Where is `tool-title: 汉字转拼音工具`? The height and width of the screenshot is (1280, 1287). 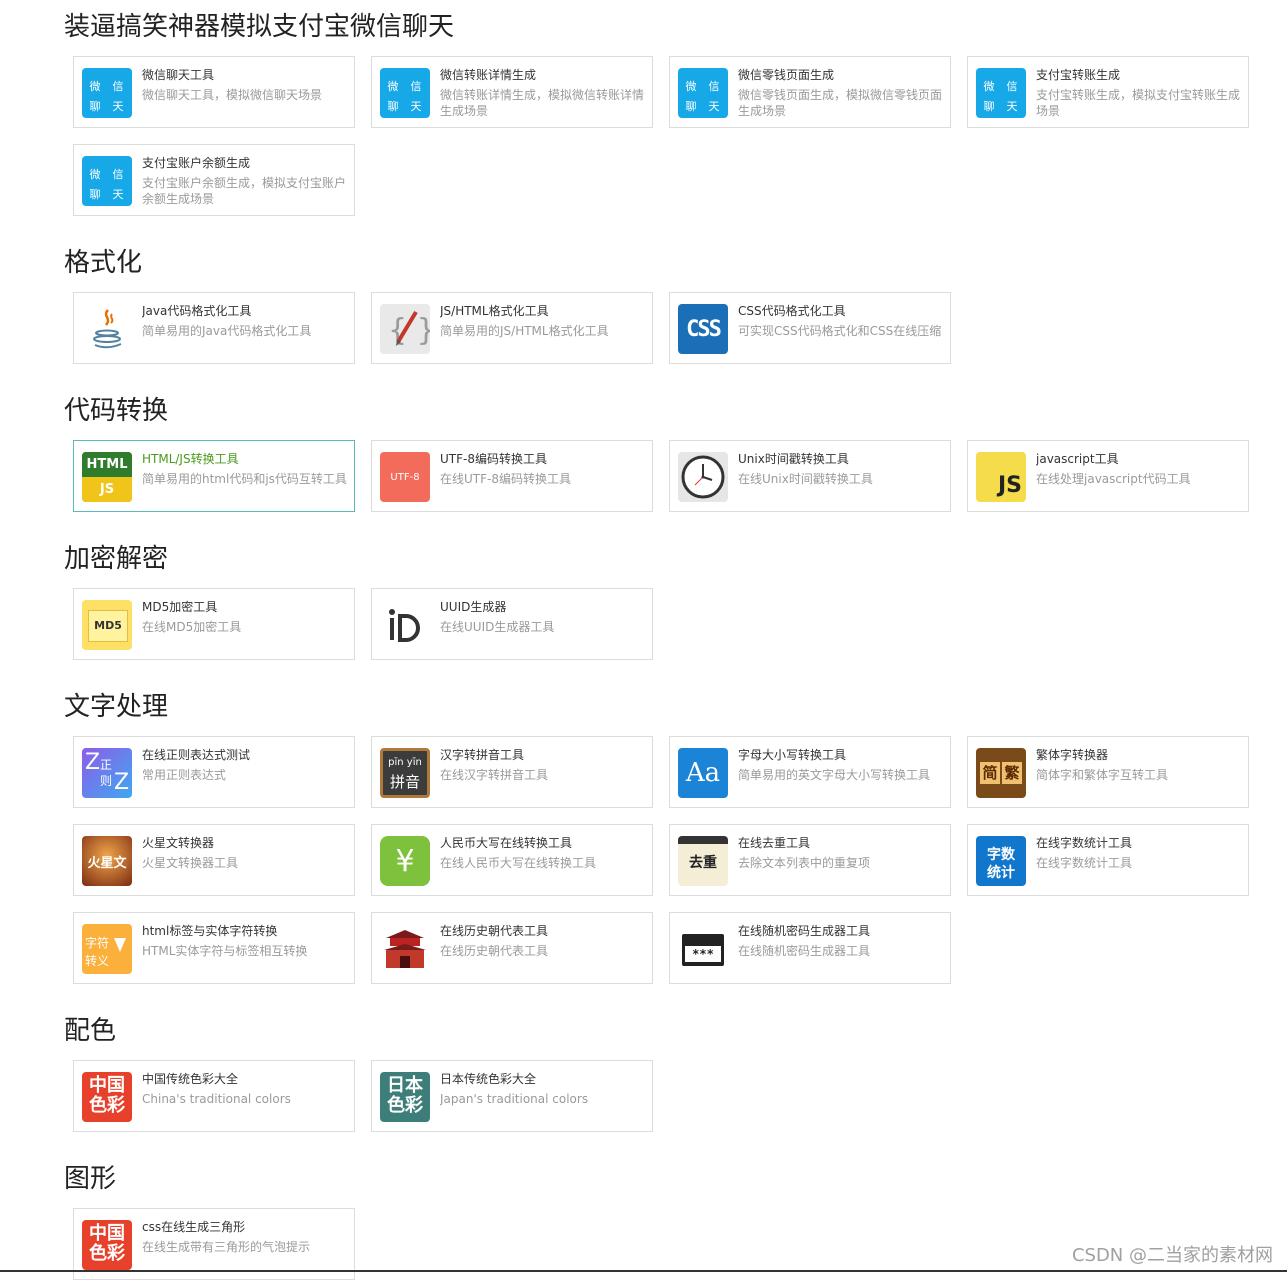
tool-title: 汉字转拼音工具 is located at coordinates (482, 755).